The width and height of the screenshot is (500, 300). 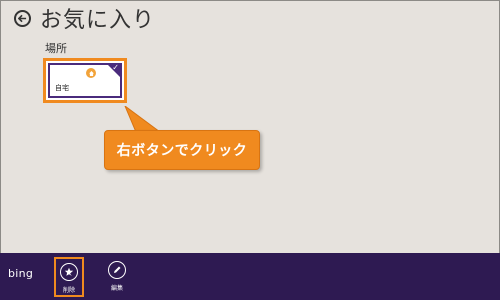 I want to click on tile-highlight-frame: ✓ 自宅, so click(x=85, y=80).